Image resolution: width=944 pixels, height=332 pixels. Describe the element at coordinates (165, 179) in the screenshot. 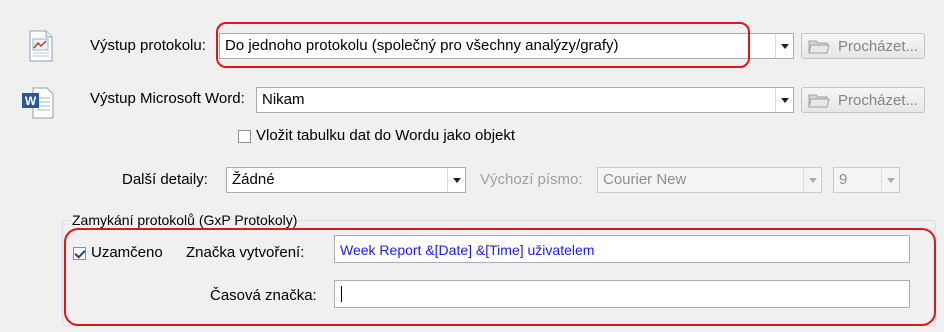

I see `details-label: Další detaily:` at that location.